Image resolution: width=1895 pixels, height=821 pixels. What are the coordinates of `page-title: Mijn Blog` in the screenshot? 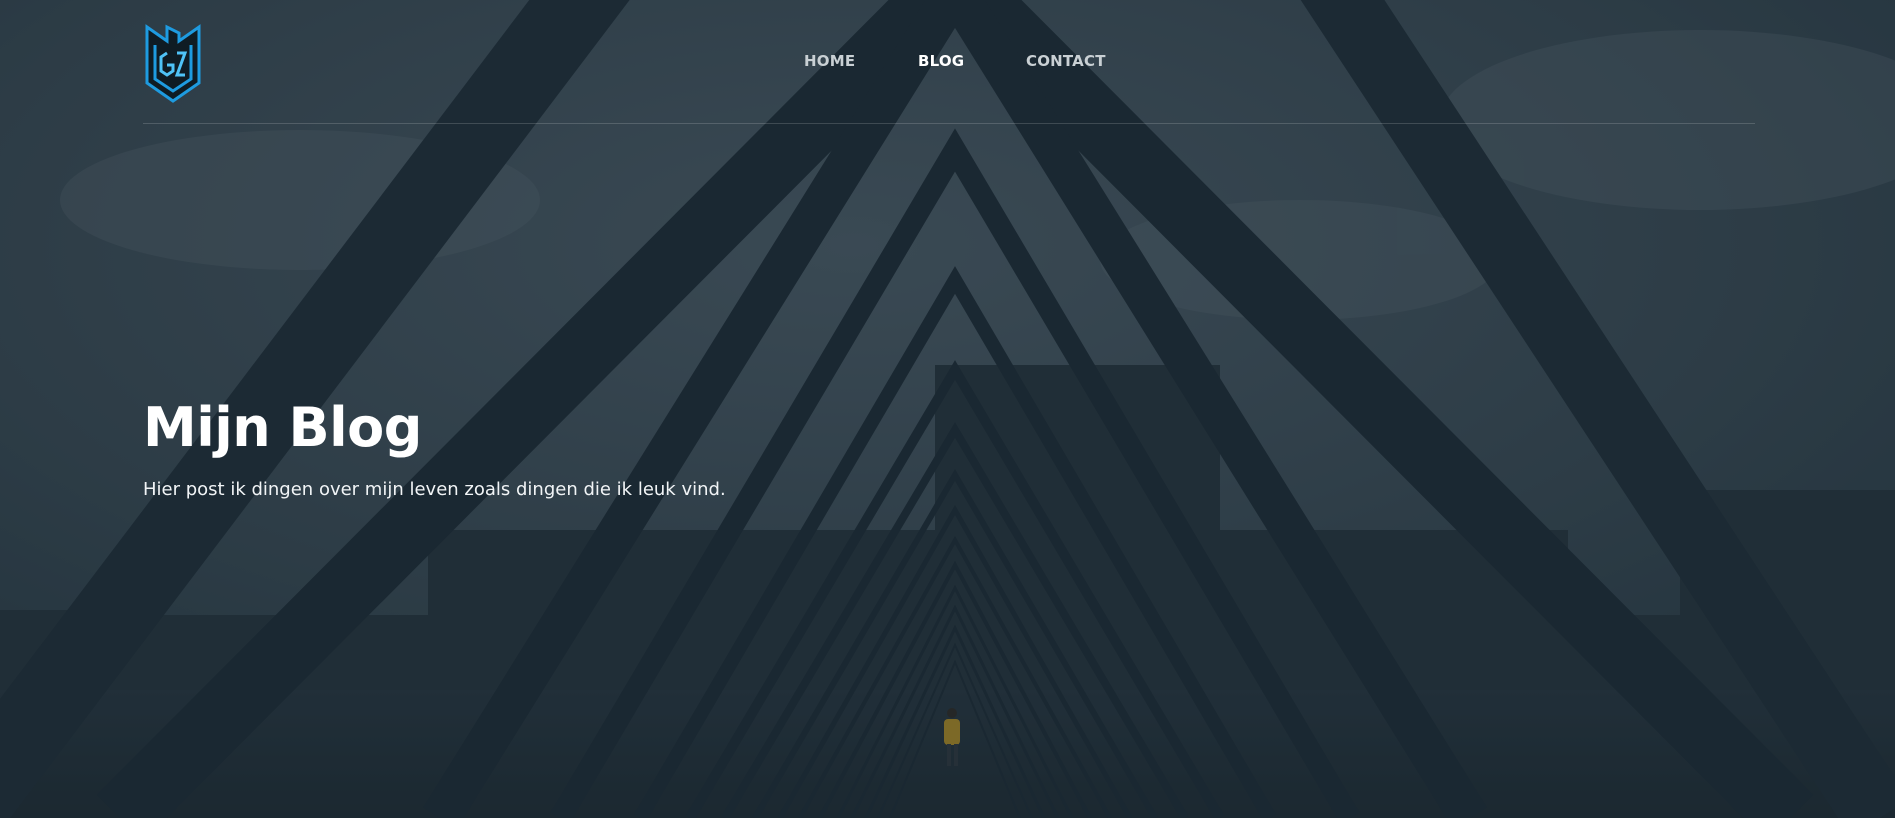 It's located at (282, 427).